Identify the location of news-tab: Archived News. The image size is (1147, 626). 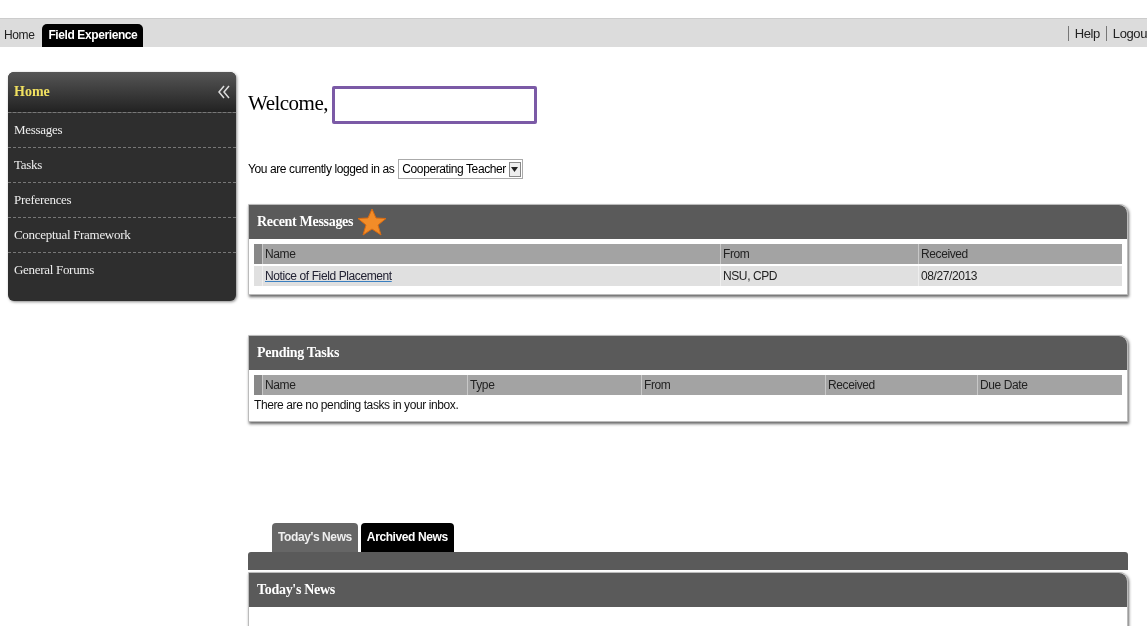
(407, 537).